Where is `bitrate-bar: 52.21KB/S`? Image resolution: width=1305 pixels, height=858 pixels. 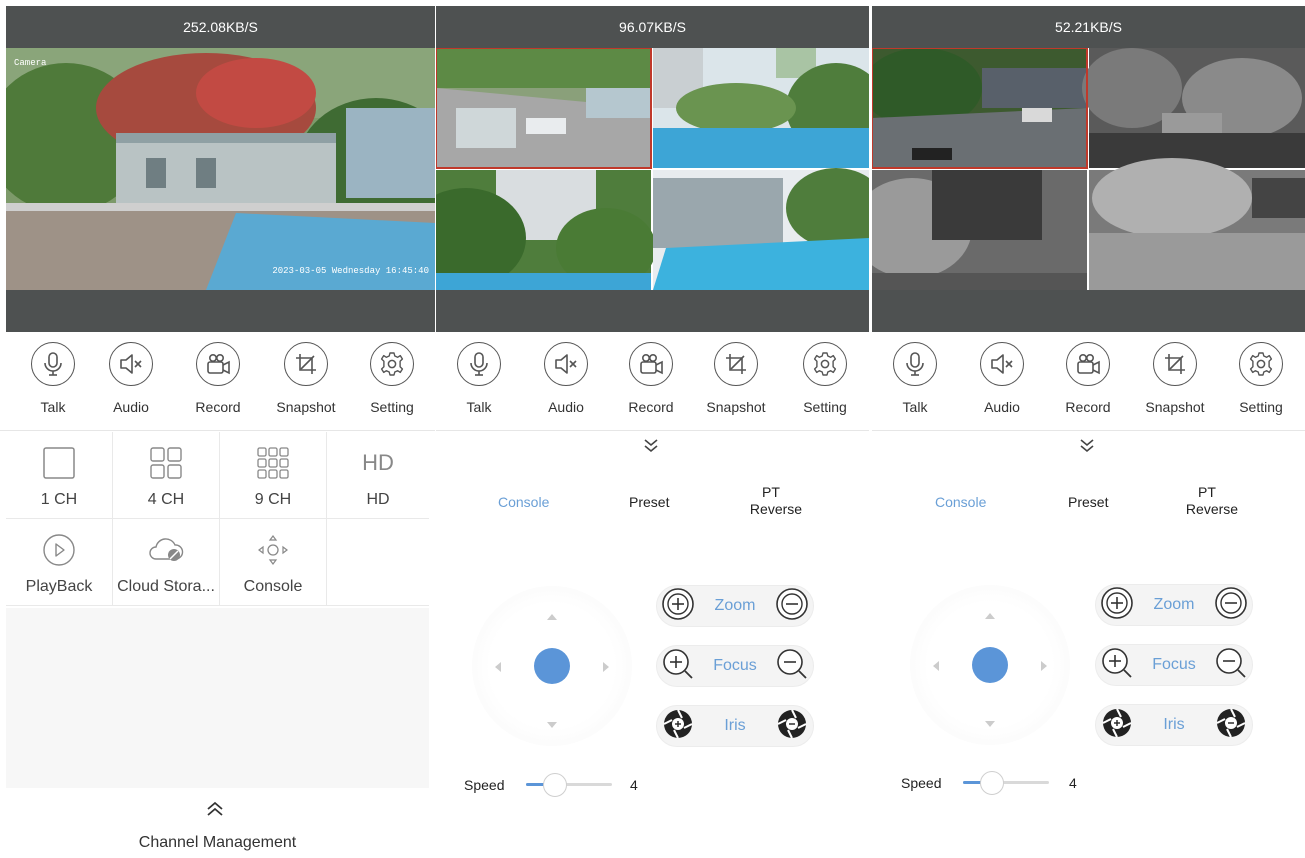 bitrate-bar: 52.21KB/S is located at coordinates (1088, 27).